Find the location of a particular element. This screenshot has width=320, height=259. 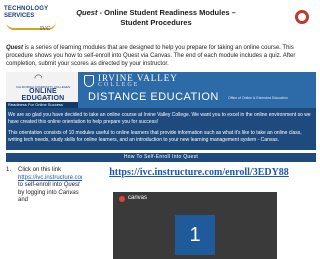

technology-services-logo: TECHNOLOGY SERVICES IVC is located at coordinates (35, 21).